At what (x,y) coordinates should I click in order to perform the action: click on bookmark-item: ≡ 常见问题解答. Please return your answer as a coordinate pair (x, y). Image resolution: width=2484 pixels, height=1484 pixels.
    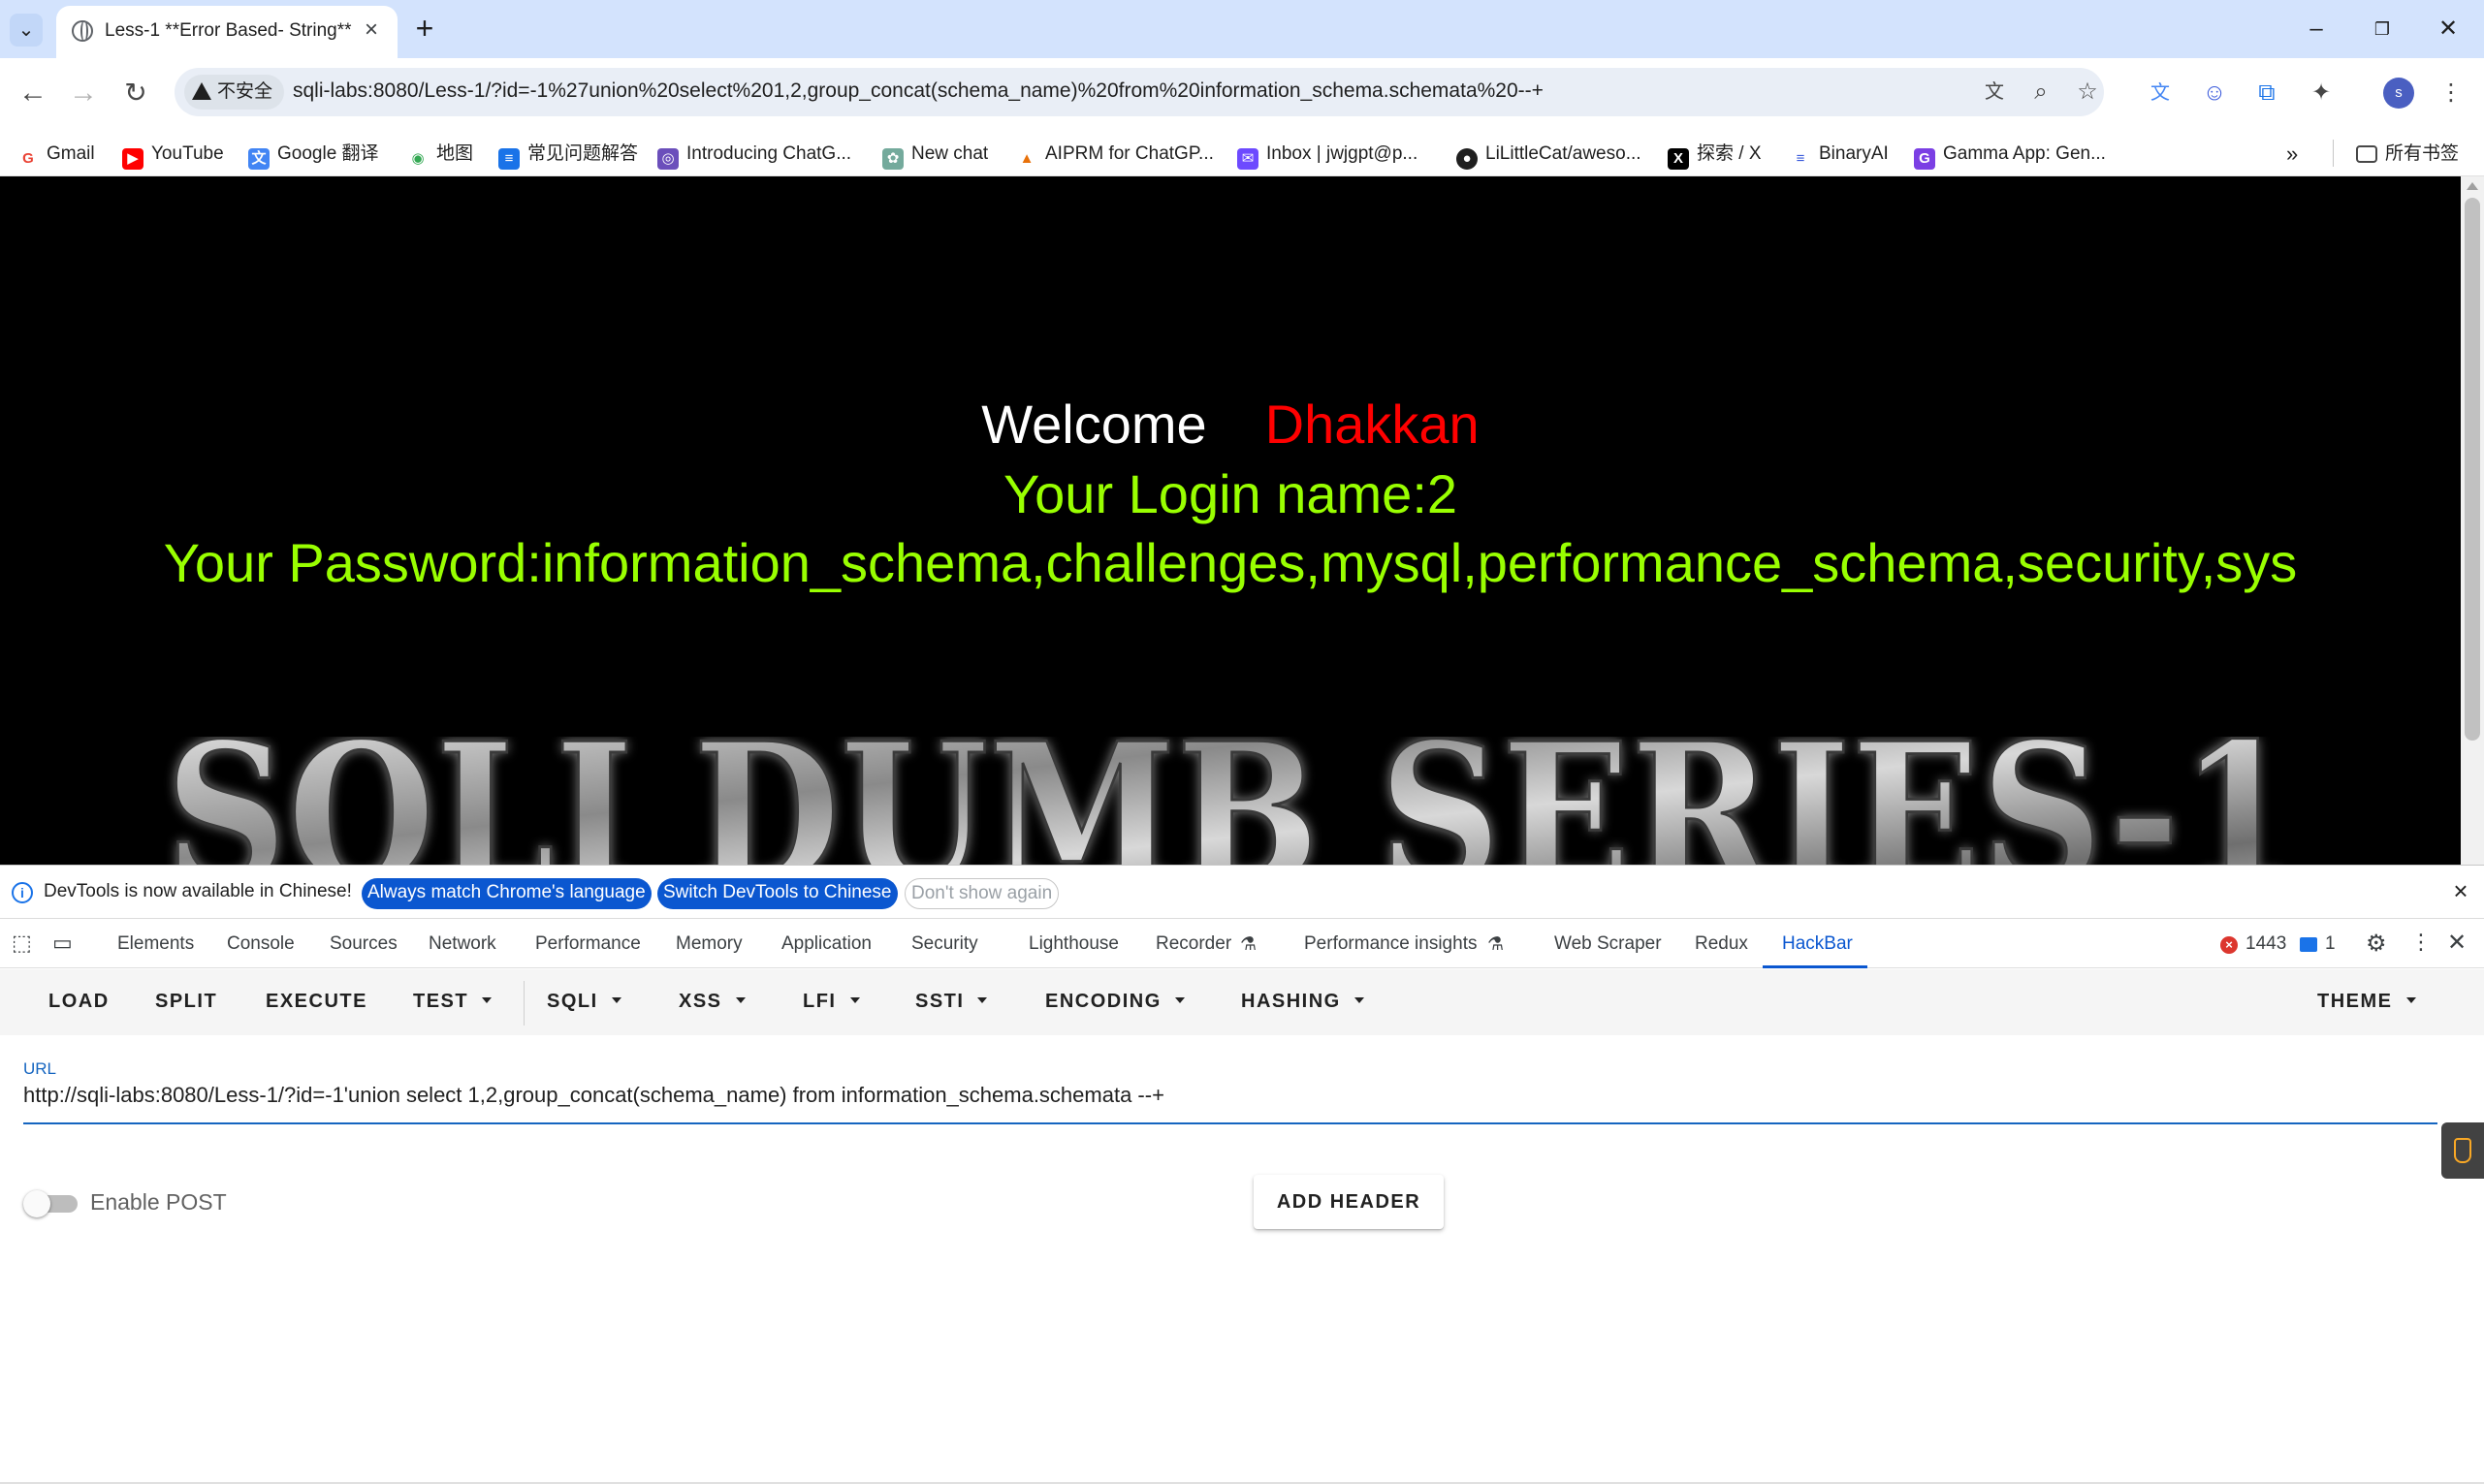
    Looking at the image, I should click on (568, 155).